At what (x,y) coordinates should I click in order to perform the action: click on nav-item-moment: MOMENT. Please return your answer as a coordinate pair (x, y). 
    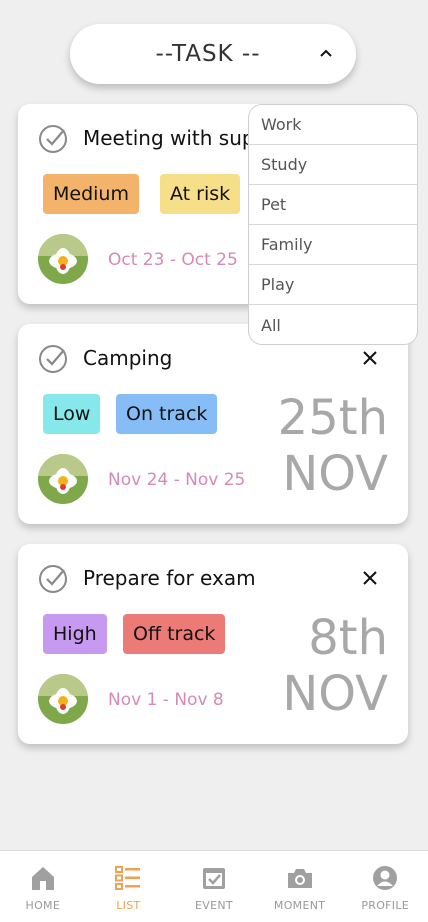
    Looking at the image, I should click on (300, 886).